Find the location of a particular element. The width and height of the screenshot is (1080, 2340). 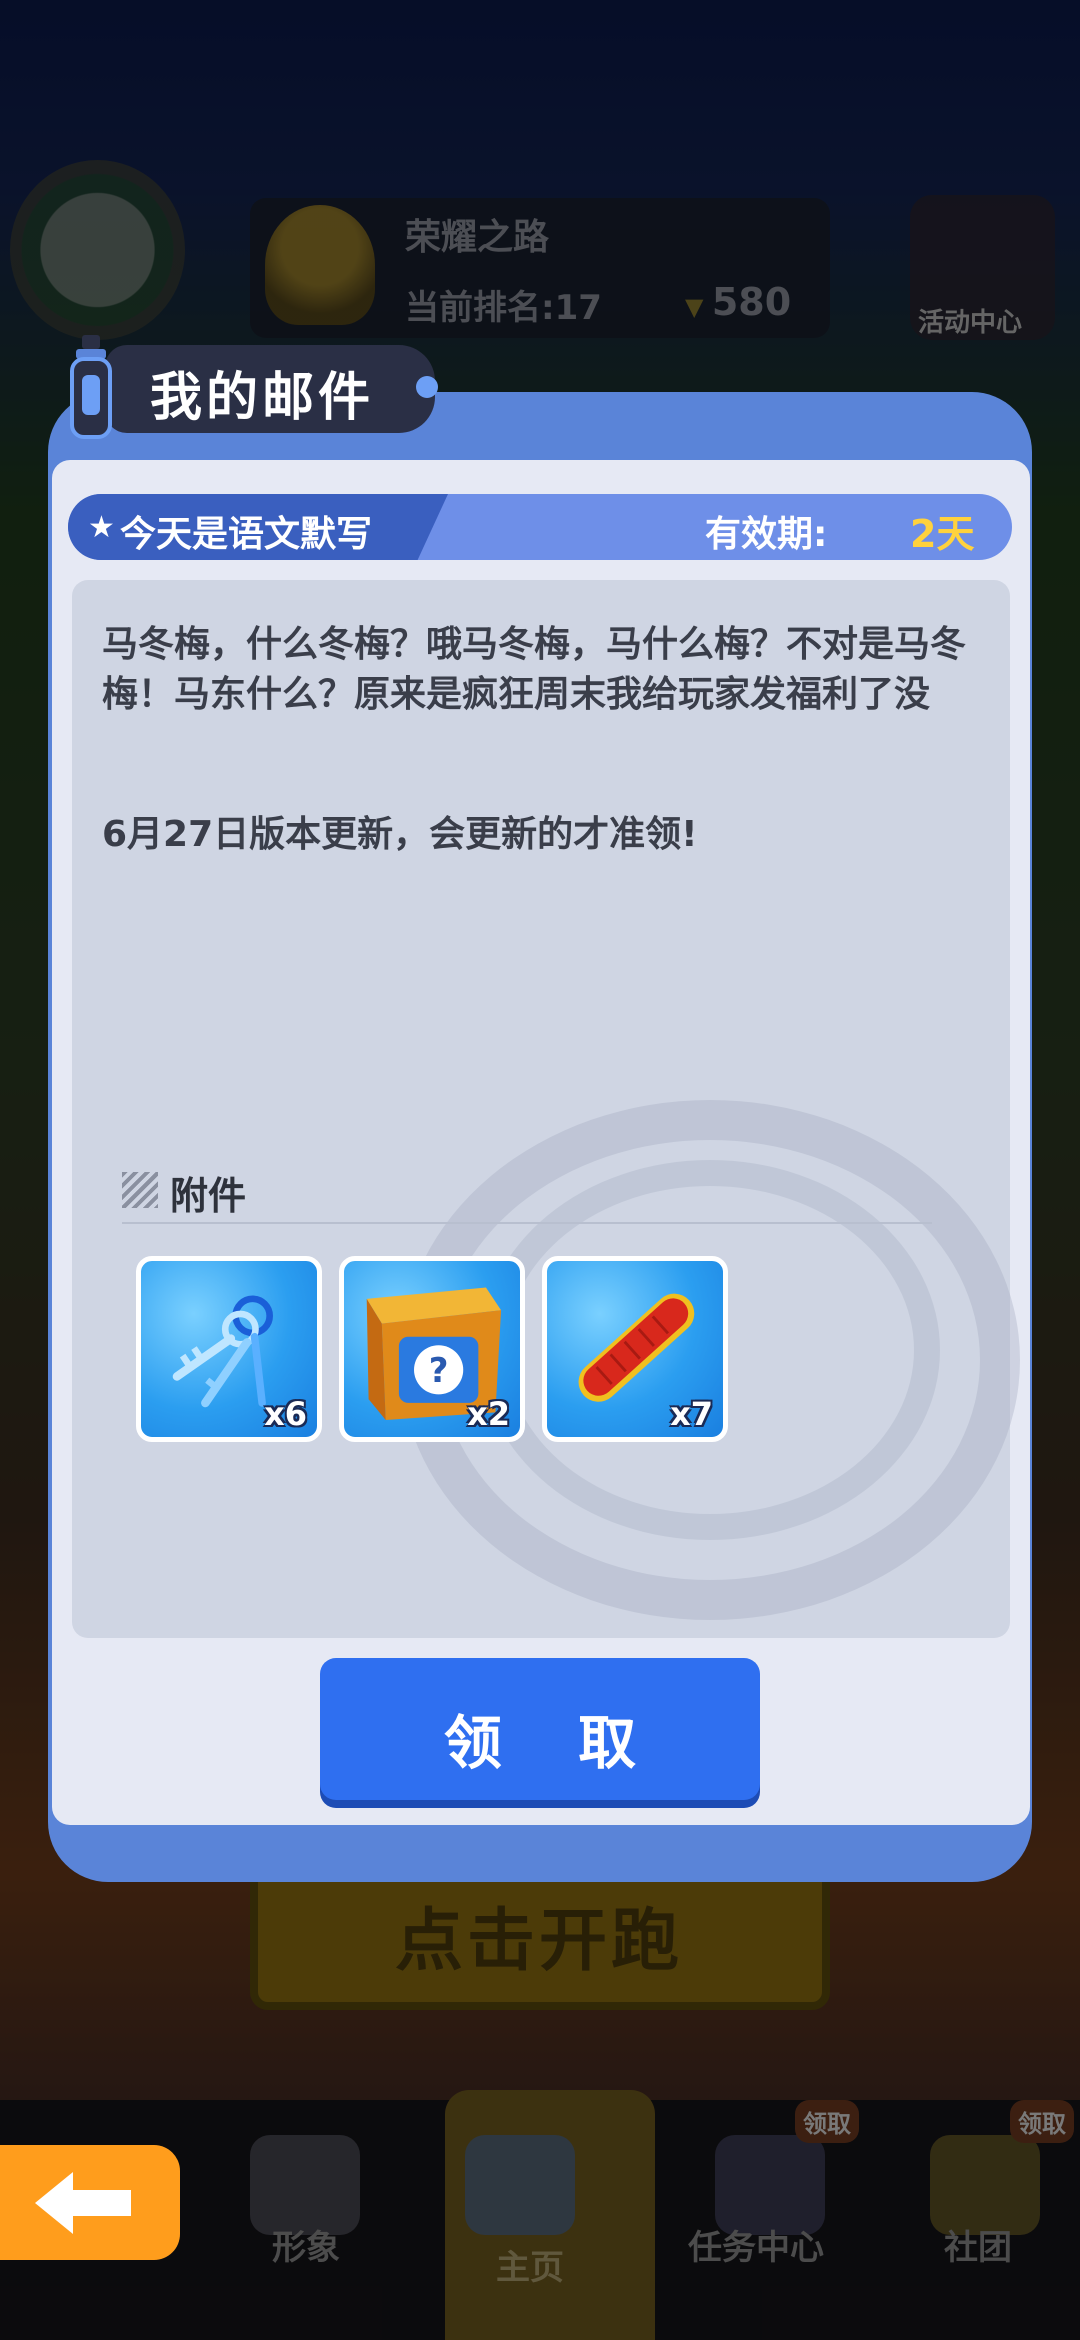

dialog-title: 我的邮件 is located at coordinates (262, 398).